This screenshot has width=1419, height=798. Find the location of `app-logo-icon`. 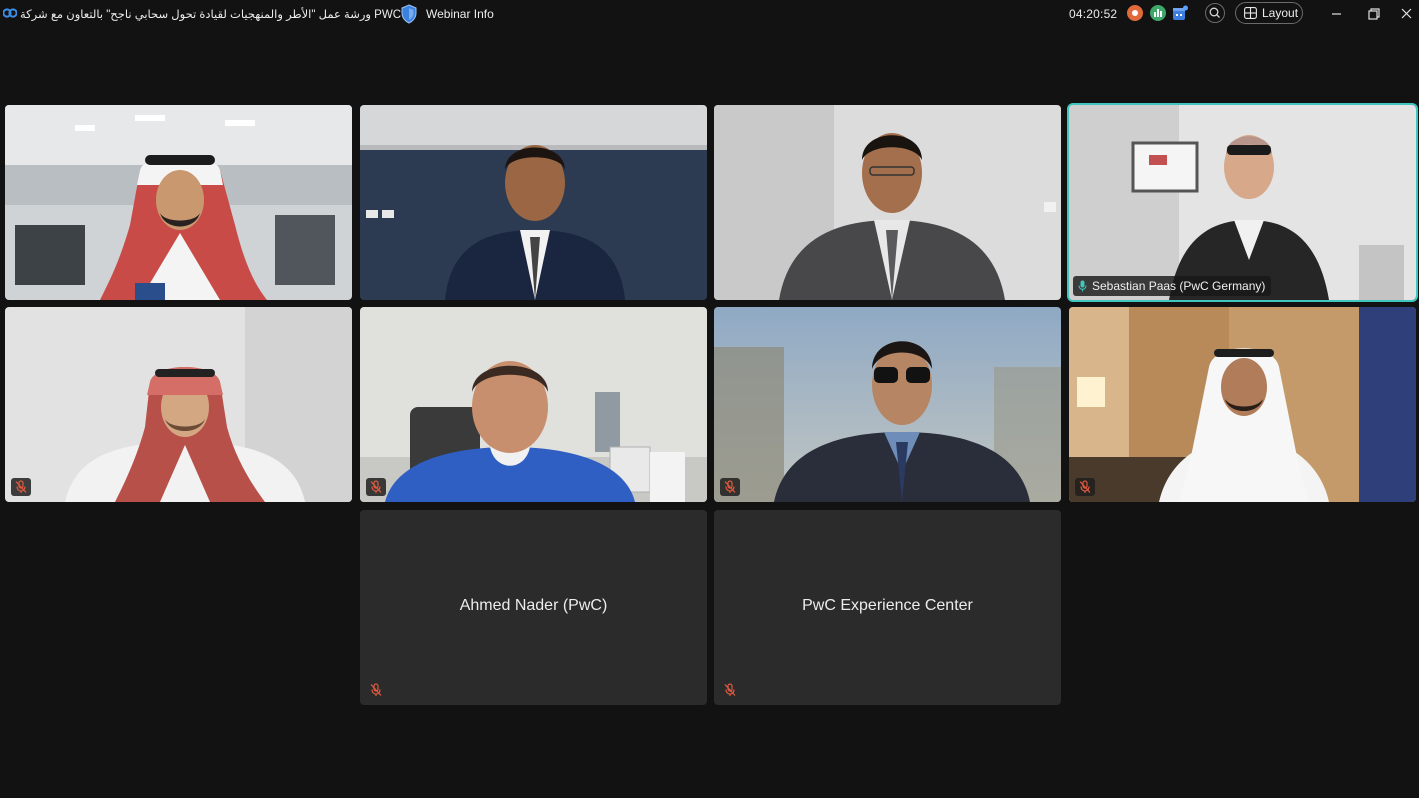

app-logo-icon is located at coordinates (10, 13).